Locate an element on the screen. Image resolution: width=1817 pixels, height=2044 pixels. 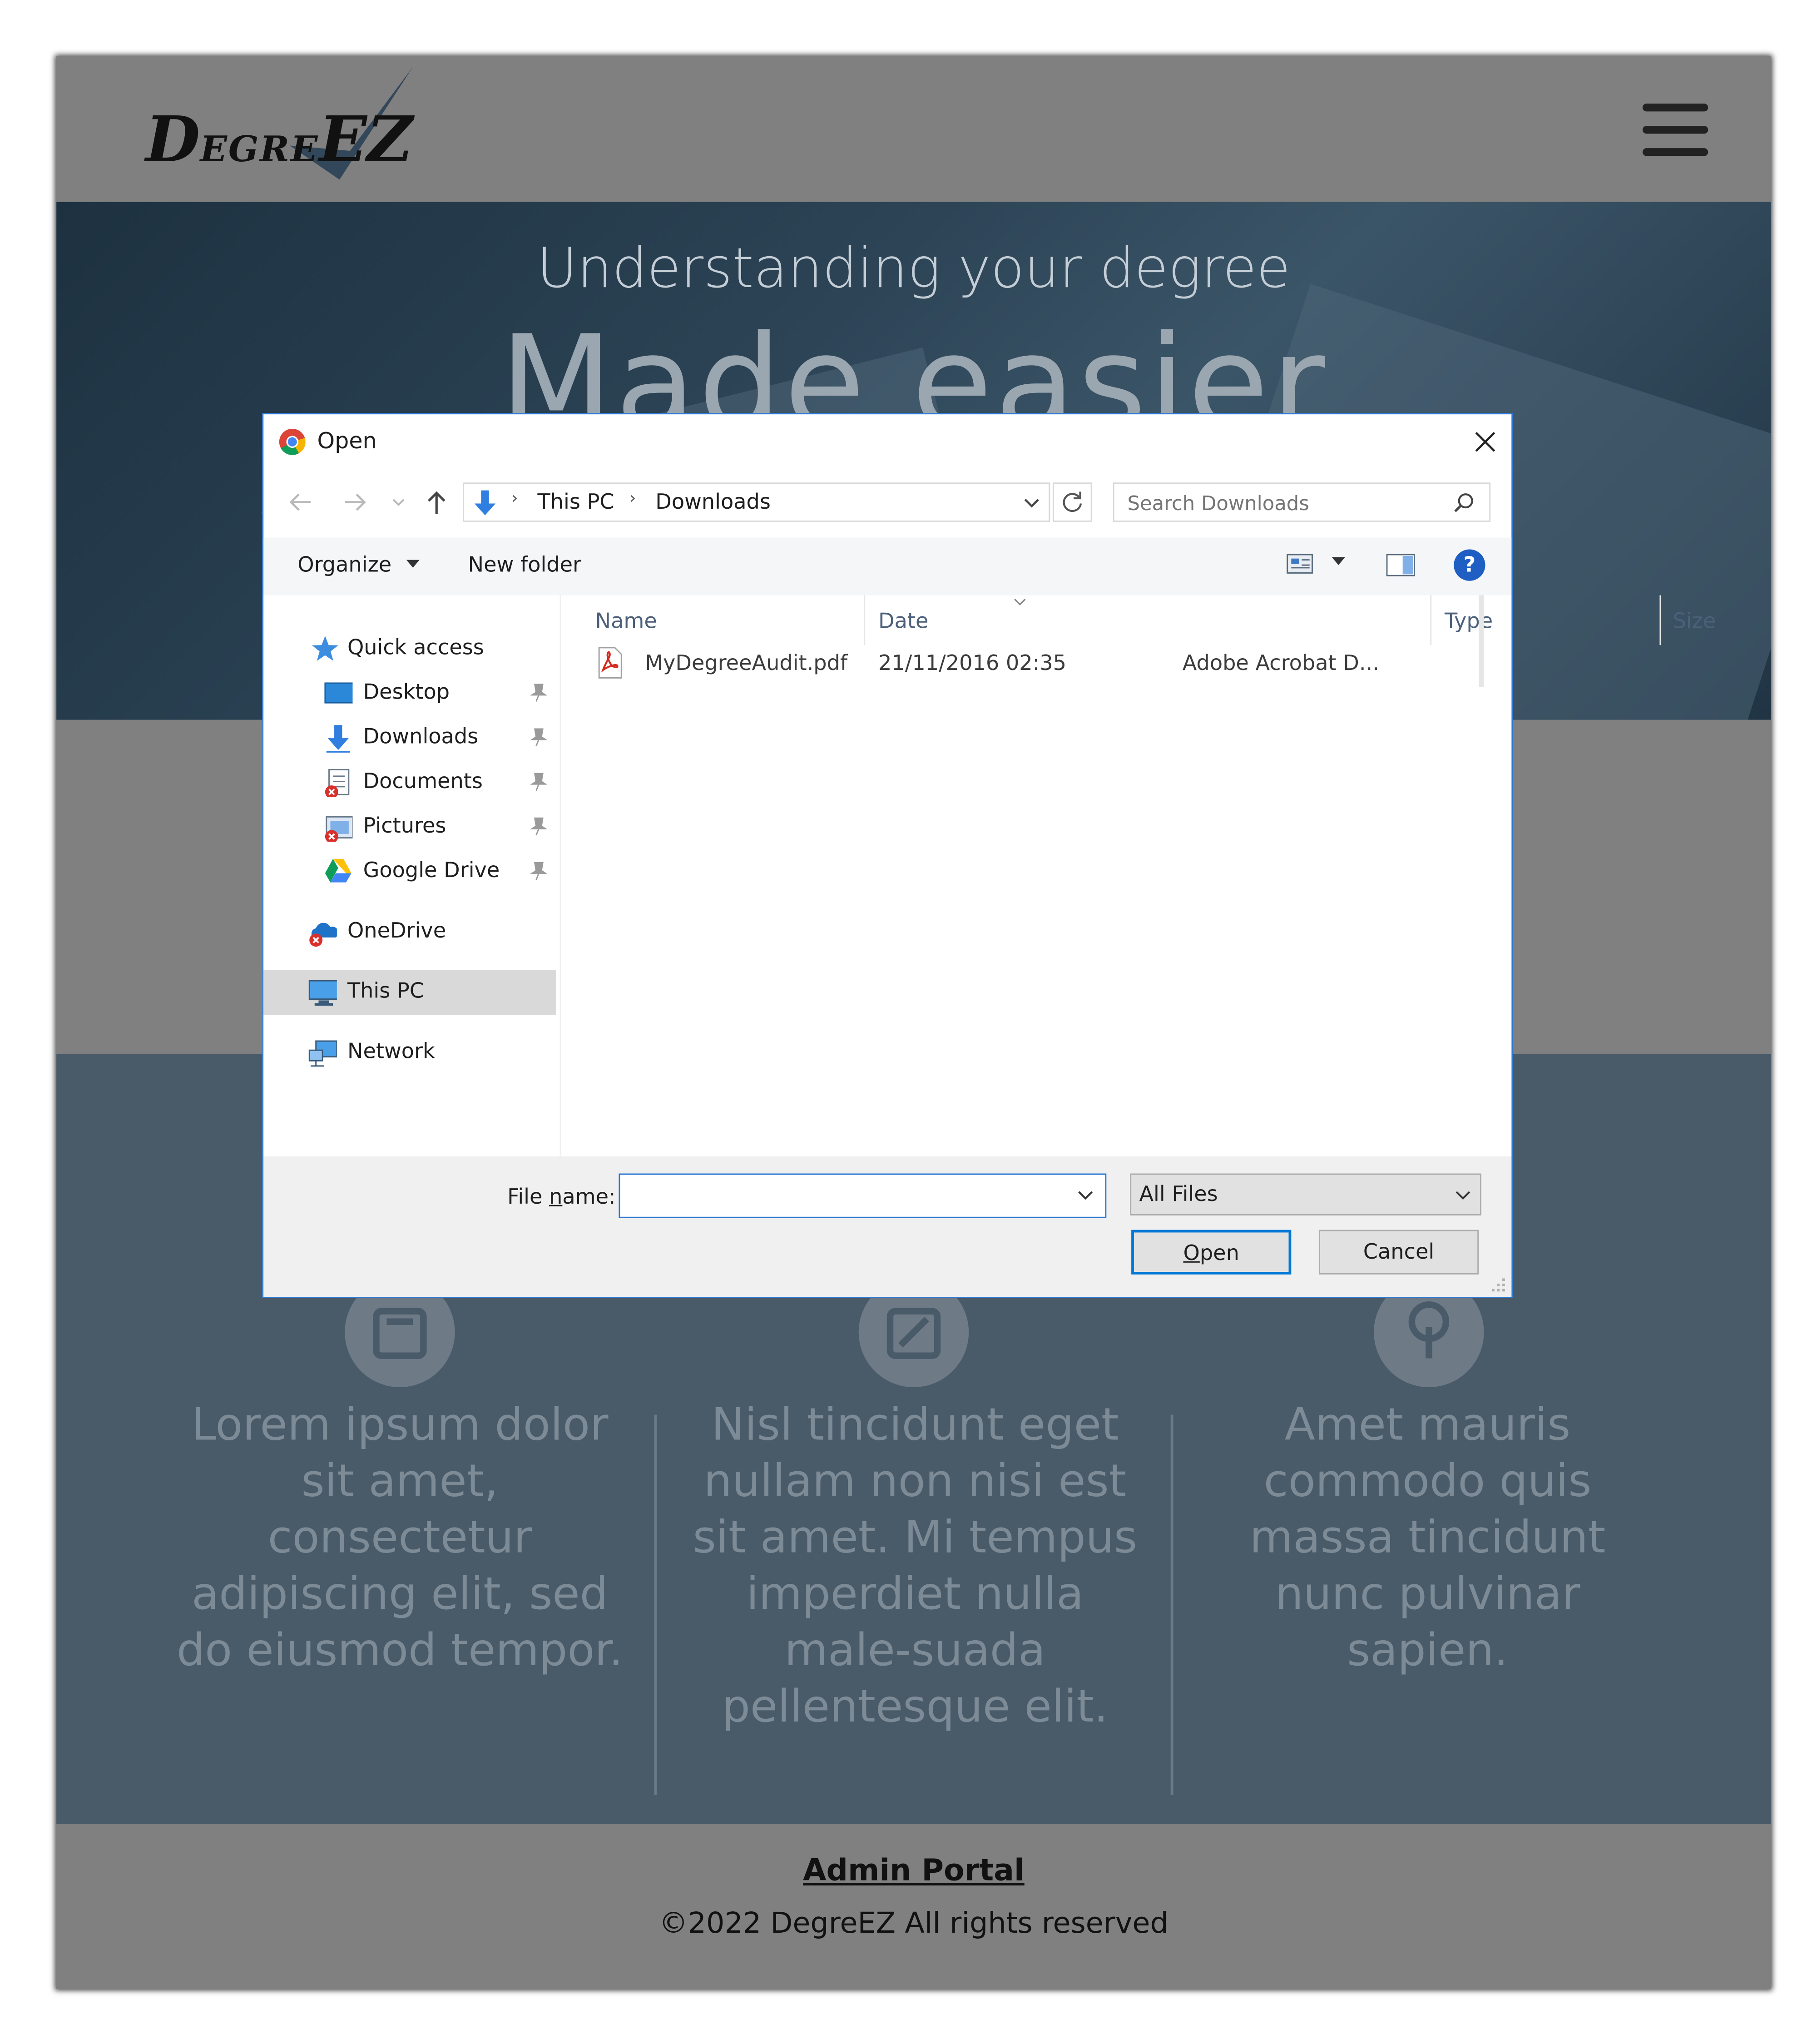
hamburger-menu-icon is located at coordinates (1675, 130).